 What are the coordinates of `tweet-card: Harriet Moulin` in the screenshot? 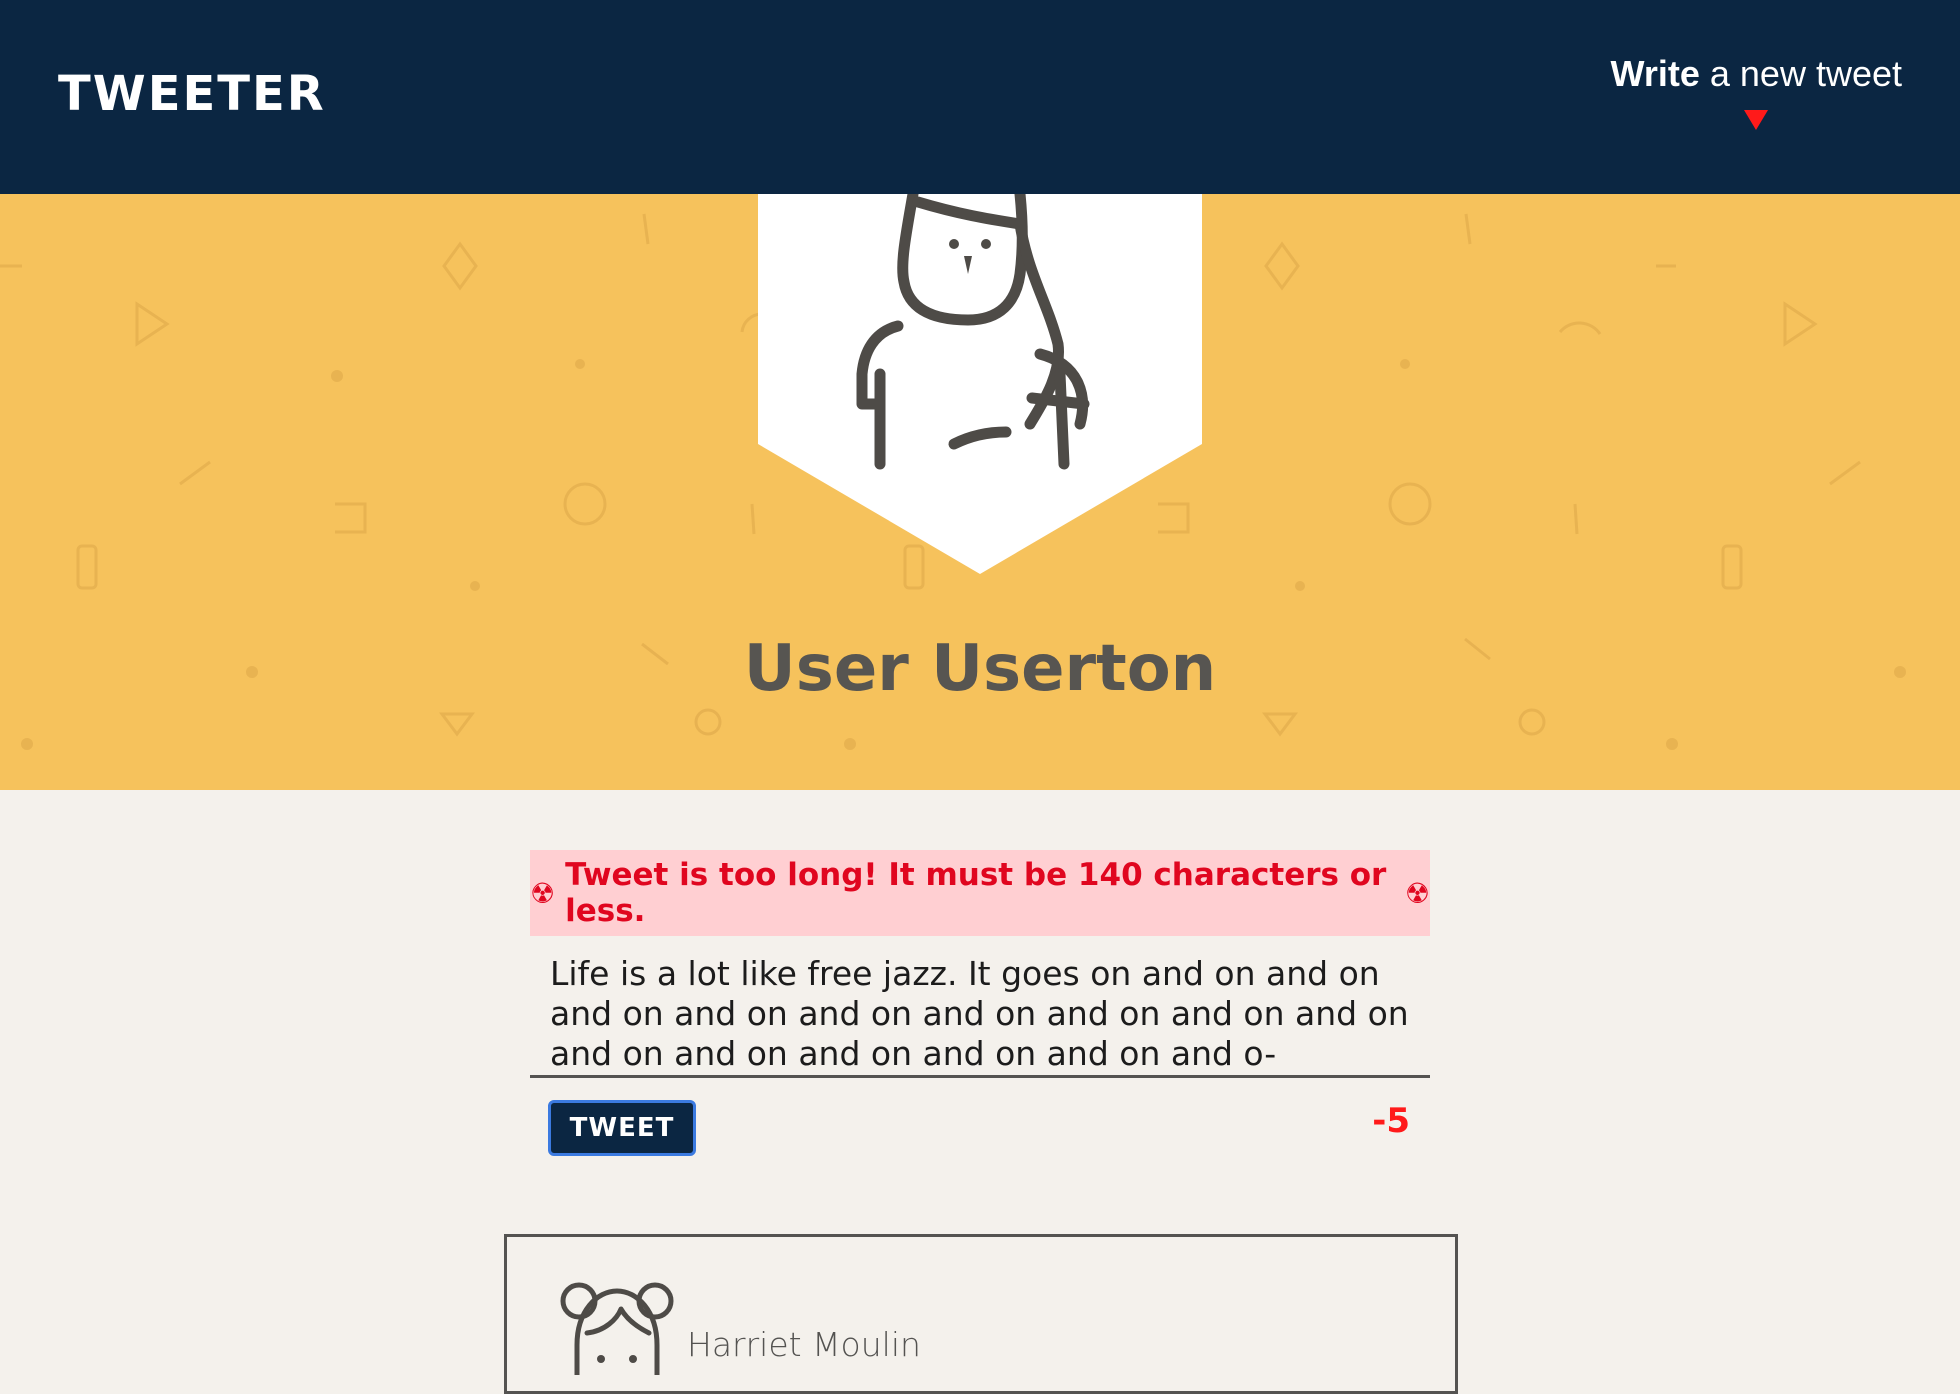 It's located at (981, 1314).